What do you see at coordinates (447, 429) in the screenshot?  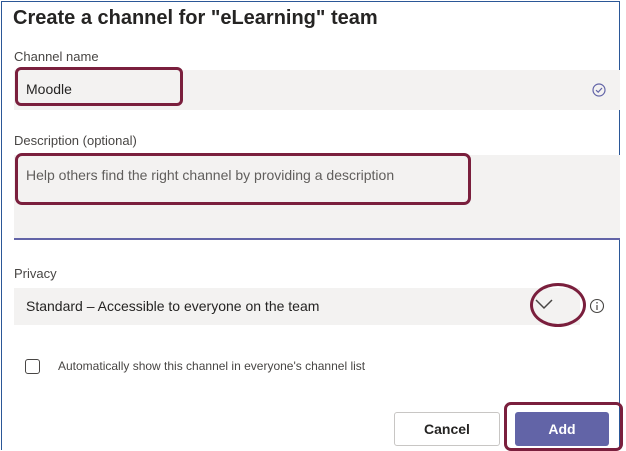 I see `cancel-button: Cancel` at bounding box center [447, 429].